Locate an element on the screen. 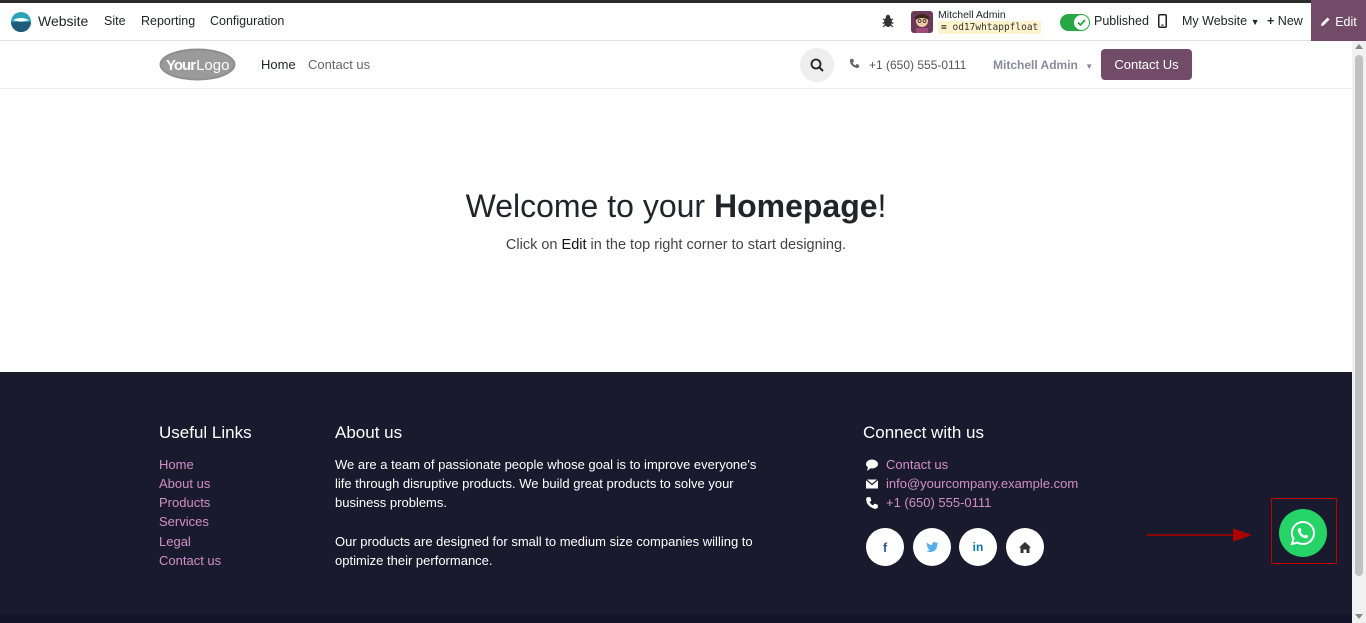  vertical-scrollbar is located at coordinates (1359, 332).